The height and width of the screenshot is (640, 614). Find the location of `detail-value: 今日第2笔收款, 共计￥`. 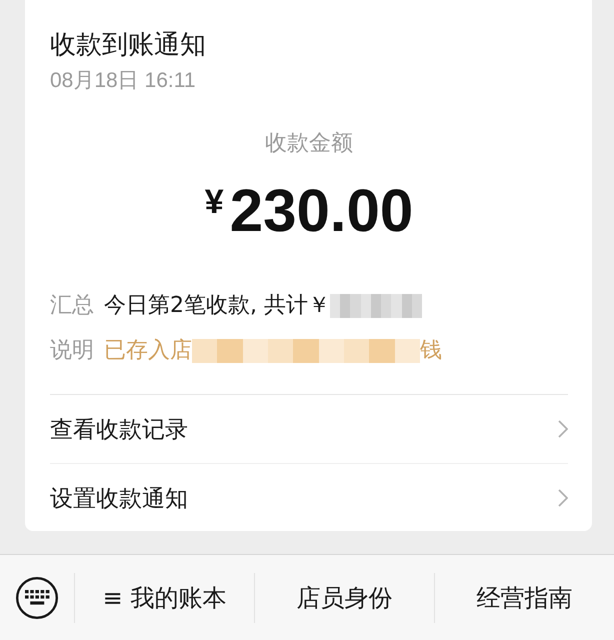

detail-value: 今日第2笔收款, 共计￥ is located at coordinates (217, 306).